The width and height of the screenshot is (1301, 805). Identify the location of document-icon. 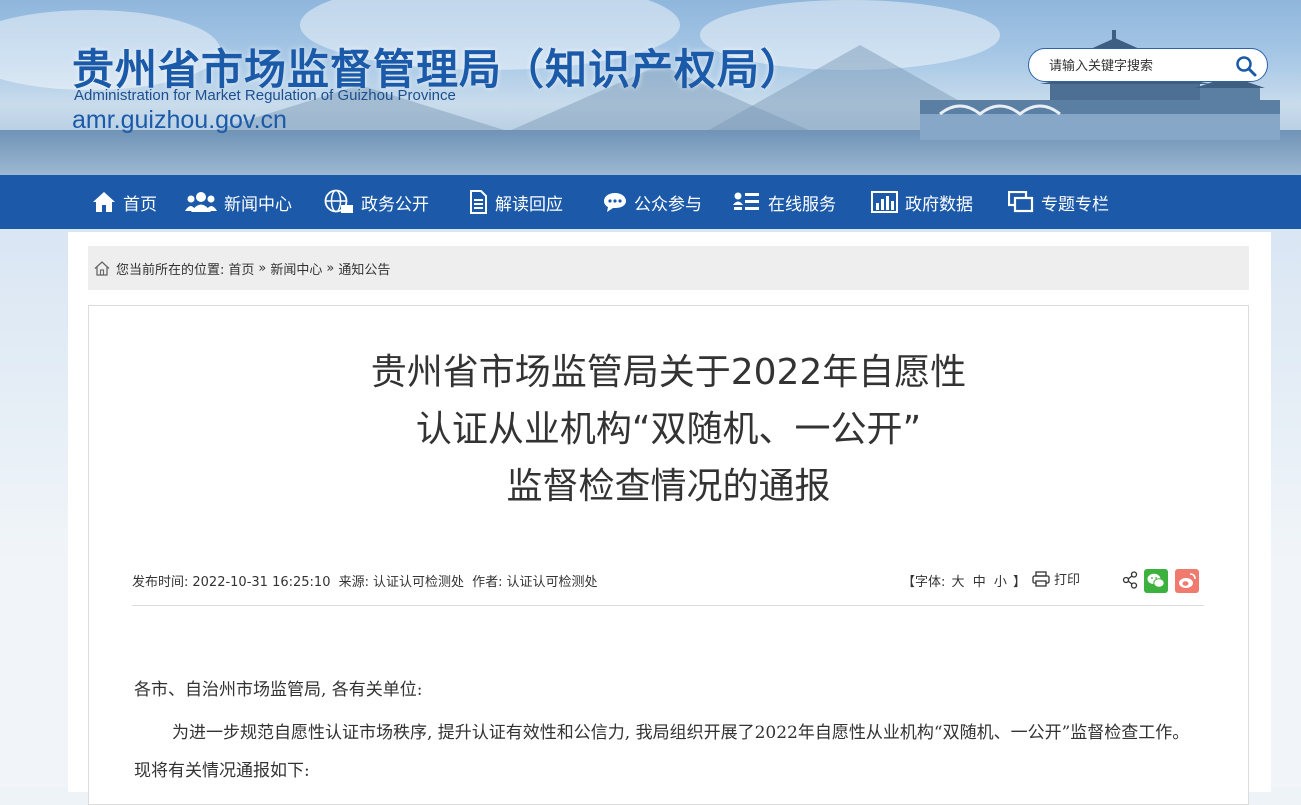
(478, 202).